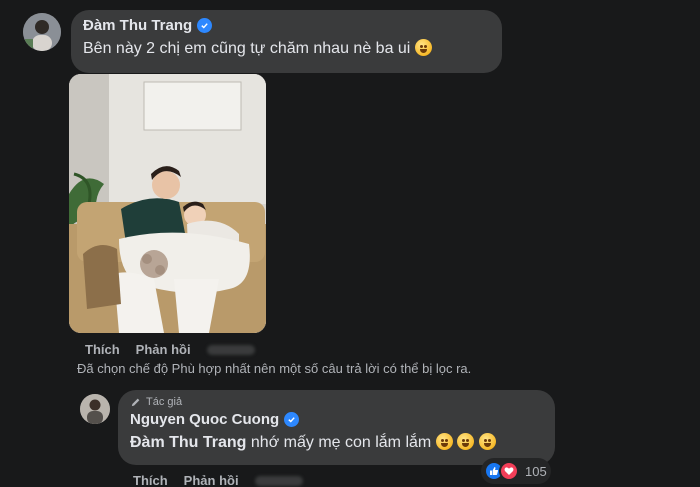  What do you see at coordinates (204, 419) in the screenshot?
I see `reply-author-name: Nguyen Quoc Cuong` at bounding box center [204, 419].